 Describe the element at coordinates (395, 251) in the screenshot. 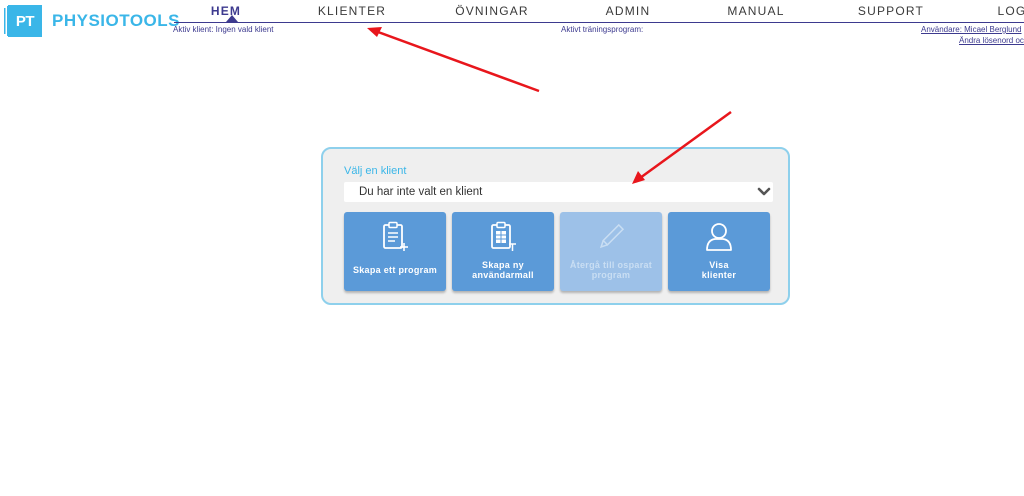

I see `create-program-button: Skapa ett program` at that location.